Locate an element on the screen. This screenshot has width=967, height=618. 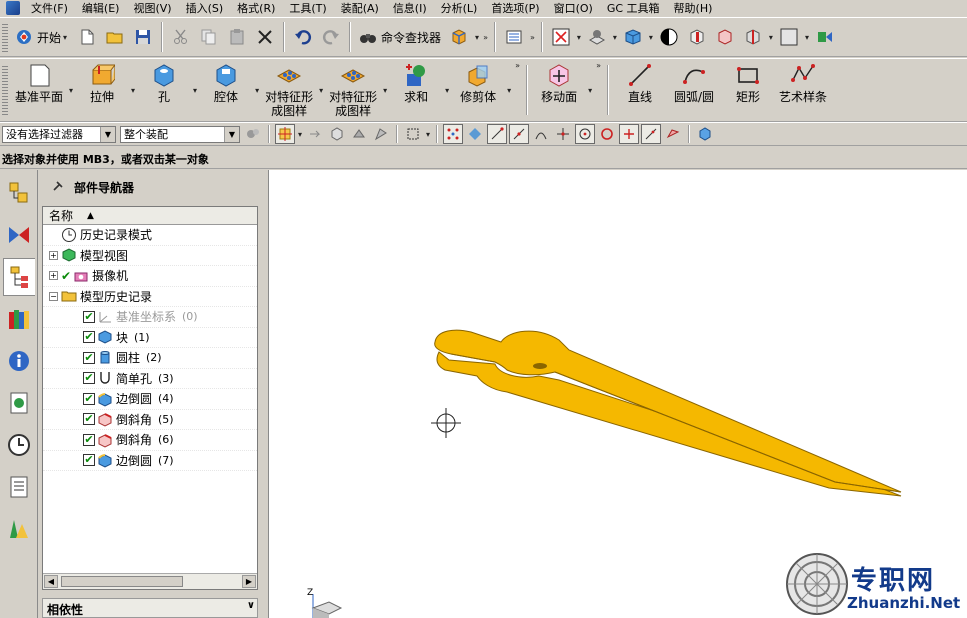
menu-item: 插入(S) is located at coordinates (205, 8).